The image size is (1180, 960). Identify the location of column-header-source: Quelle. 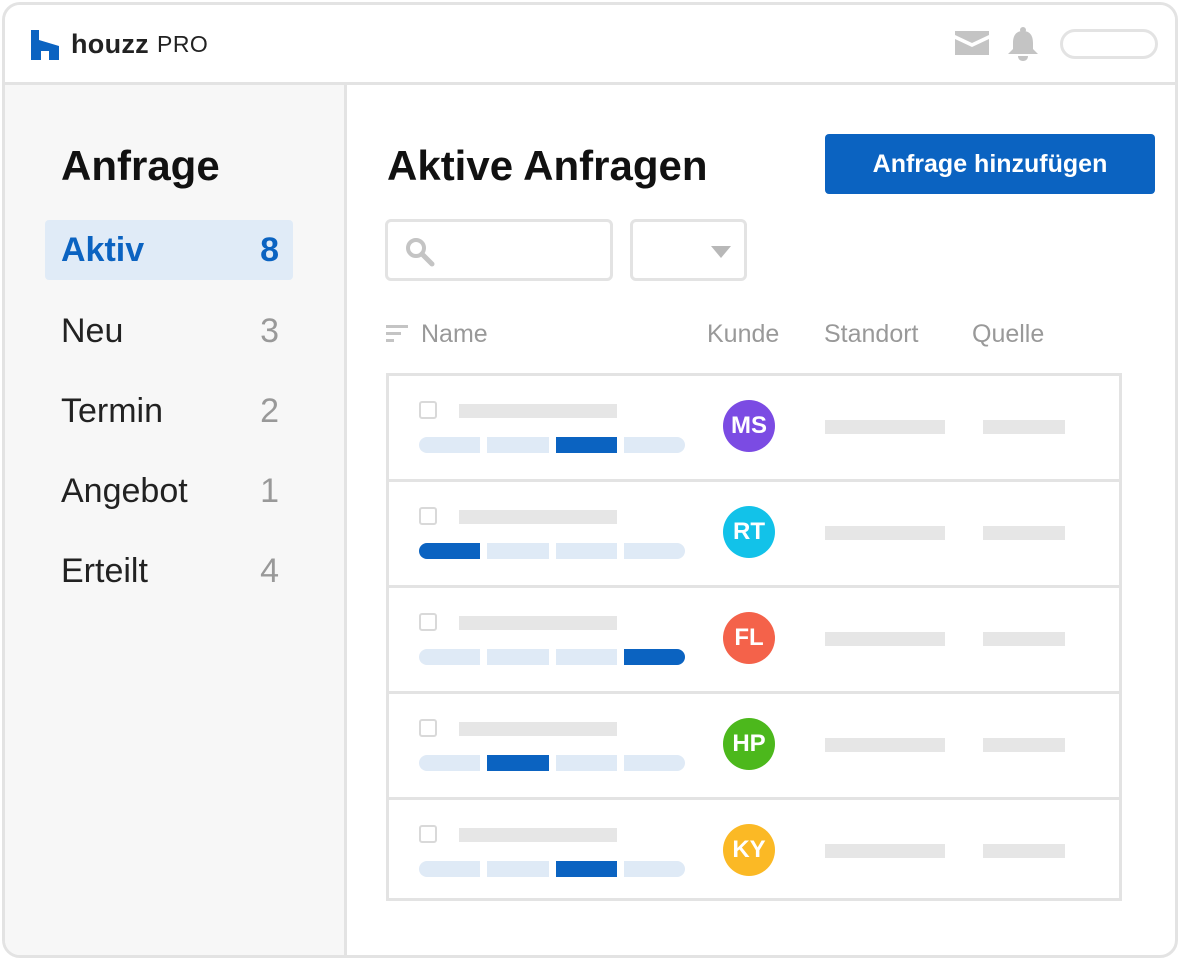
(1008, 334).